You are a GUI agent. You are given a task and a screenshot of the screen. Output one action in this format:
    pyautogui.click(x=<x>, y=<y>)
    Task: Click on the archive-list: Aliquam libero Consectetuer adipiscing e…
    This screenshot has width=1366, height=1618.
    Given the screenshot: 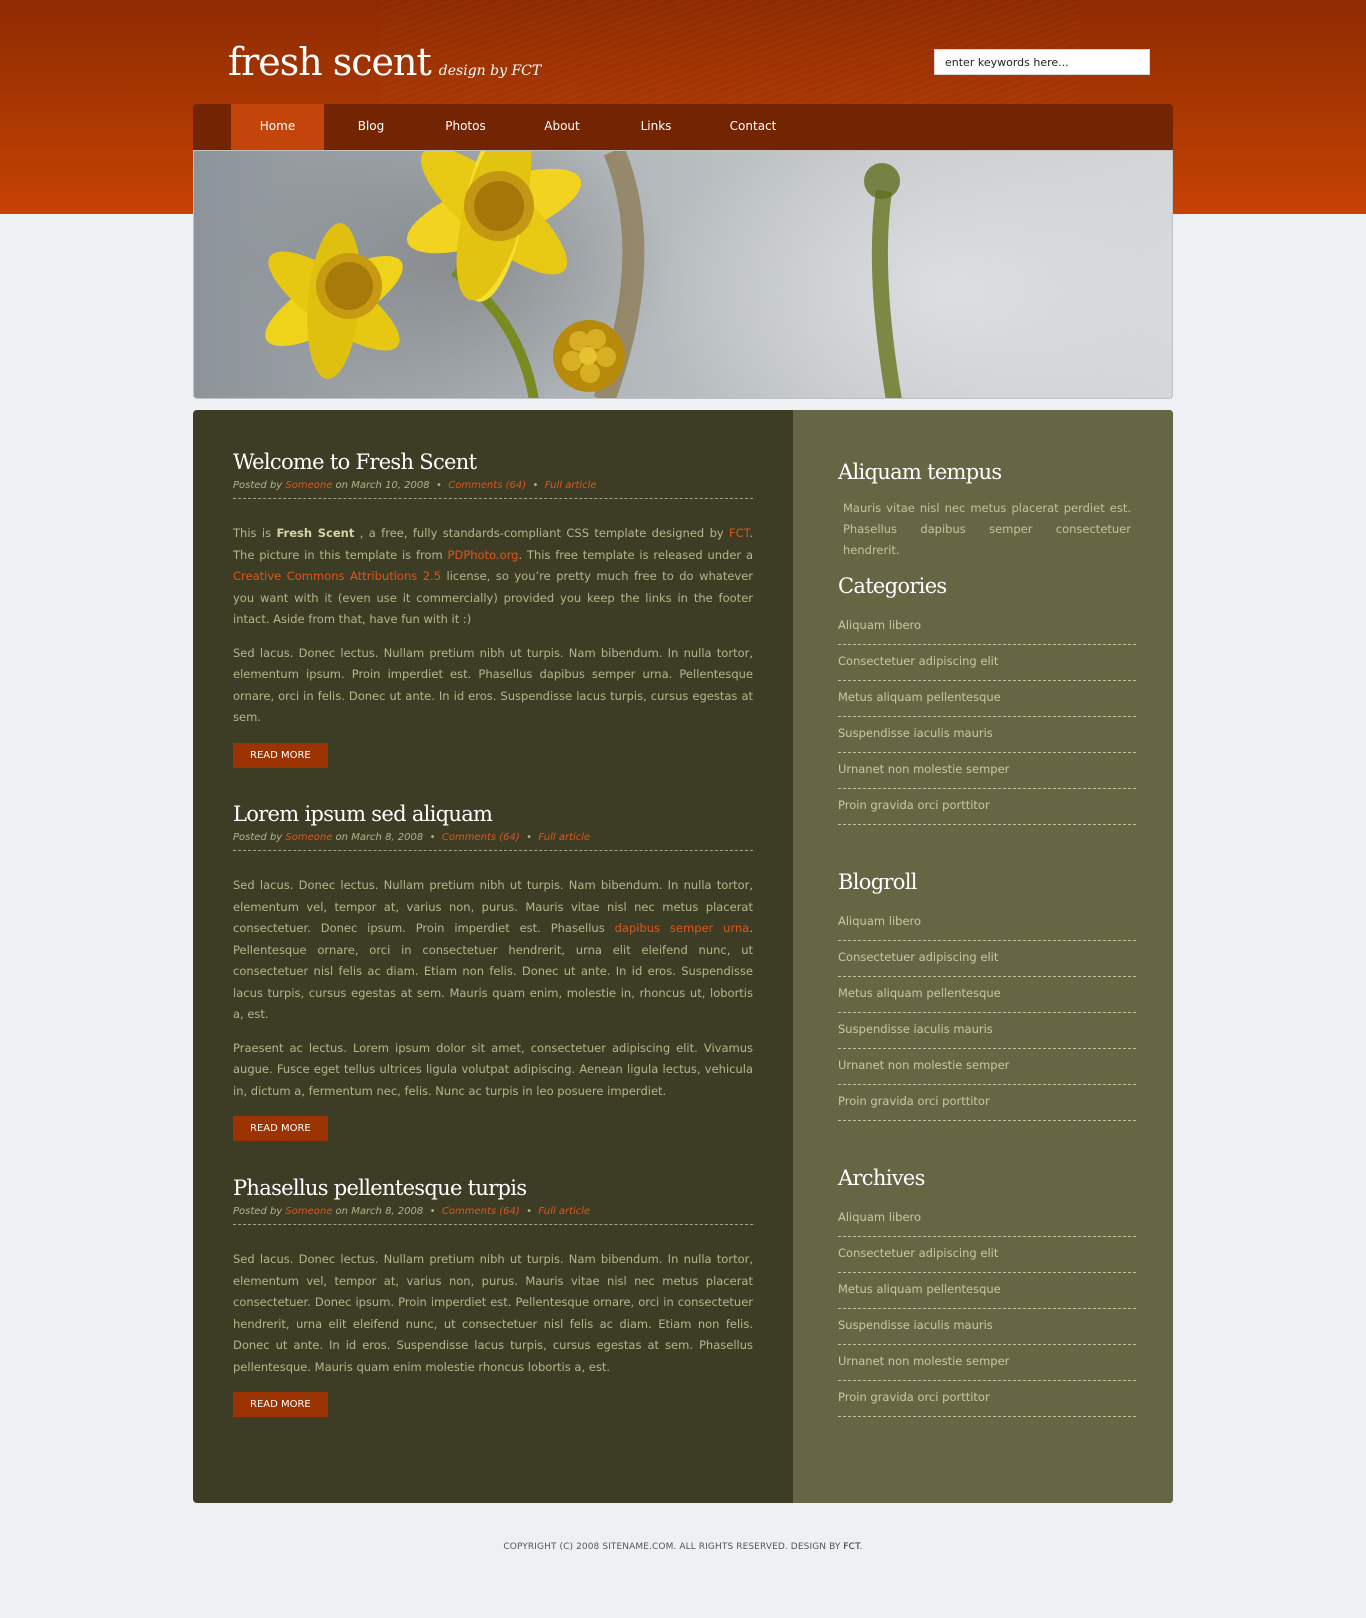 What is the action you would take?
    pyautogui.click(x=987, y=1309)
    